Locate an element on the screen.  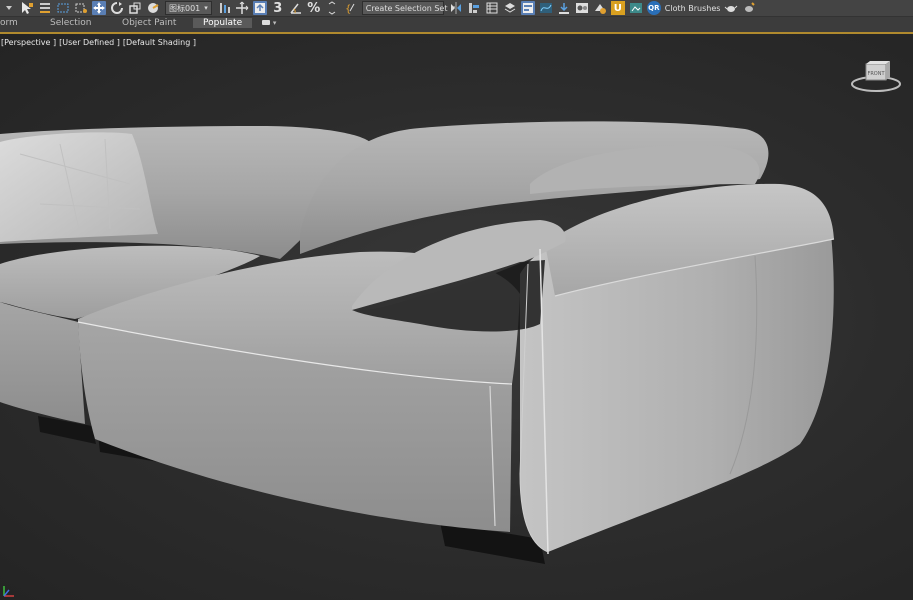
align-icon is located at coordinates (474, 8).